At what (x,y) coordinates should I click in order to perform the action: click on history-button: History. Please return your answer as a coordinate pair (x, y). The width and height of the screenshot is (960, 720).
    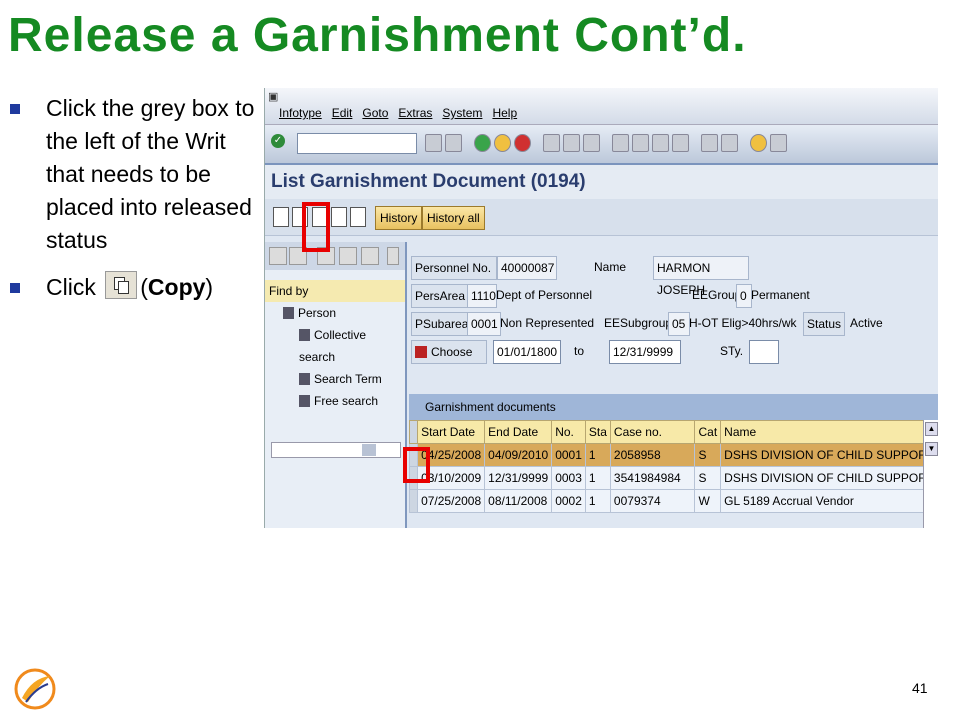
    Looking at the image, I should click on (399, 218).